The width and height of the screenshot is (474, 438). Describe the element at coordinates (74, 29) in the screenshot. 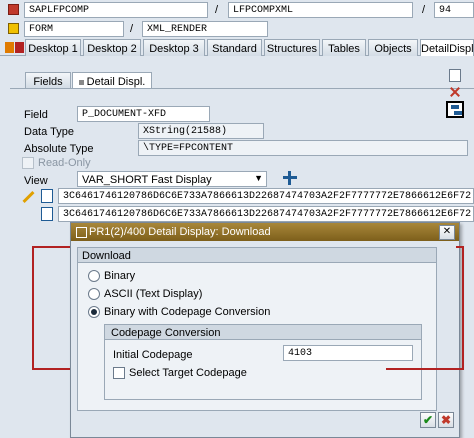

I see `type-field: FORM` at that location.